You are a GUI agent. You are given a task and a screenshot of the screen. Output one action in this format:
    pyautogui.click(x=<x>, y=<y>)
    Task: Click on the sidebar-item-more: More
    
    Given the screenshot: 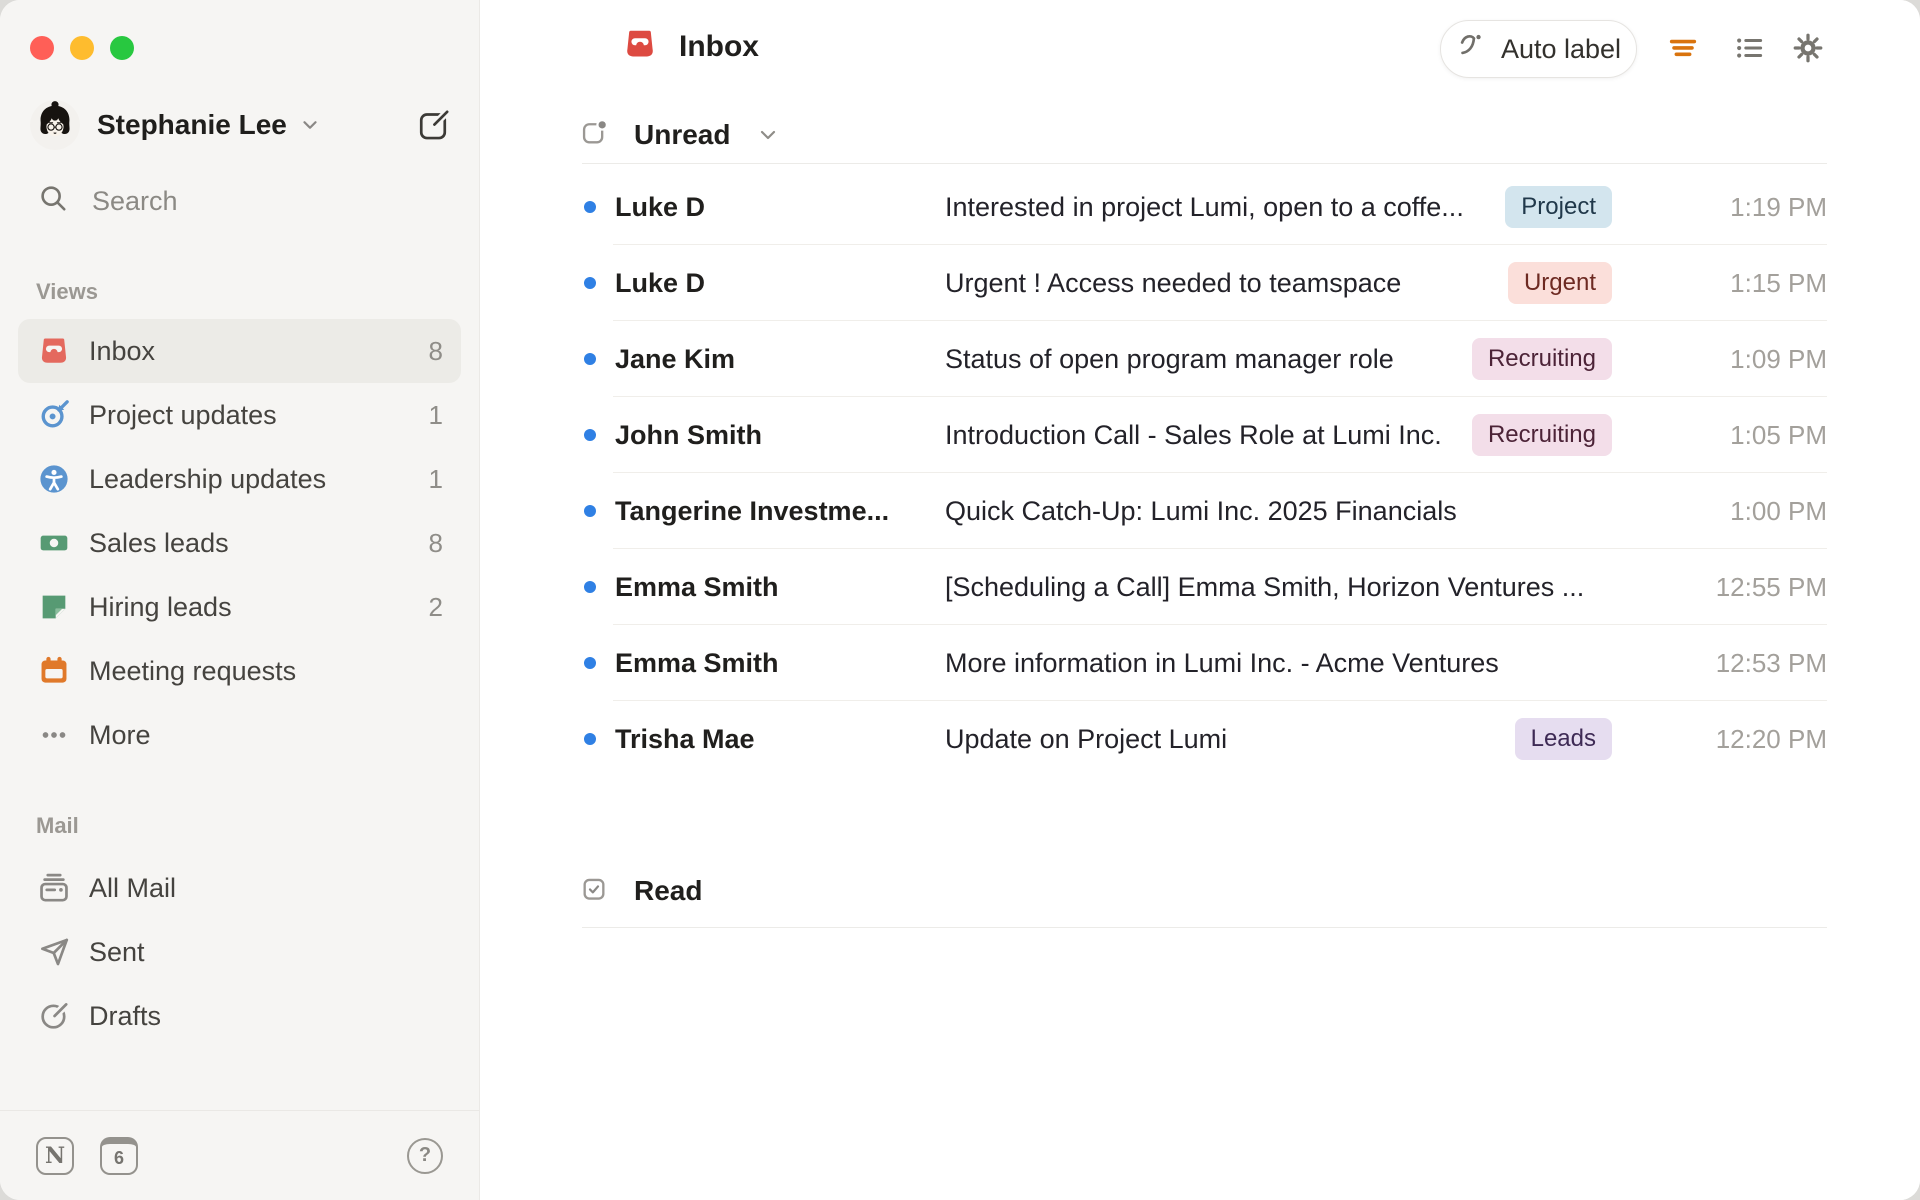 What is the action you would take?
    pyautogui.click(x=239, y=735)
    